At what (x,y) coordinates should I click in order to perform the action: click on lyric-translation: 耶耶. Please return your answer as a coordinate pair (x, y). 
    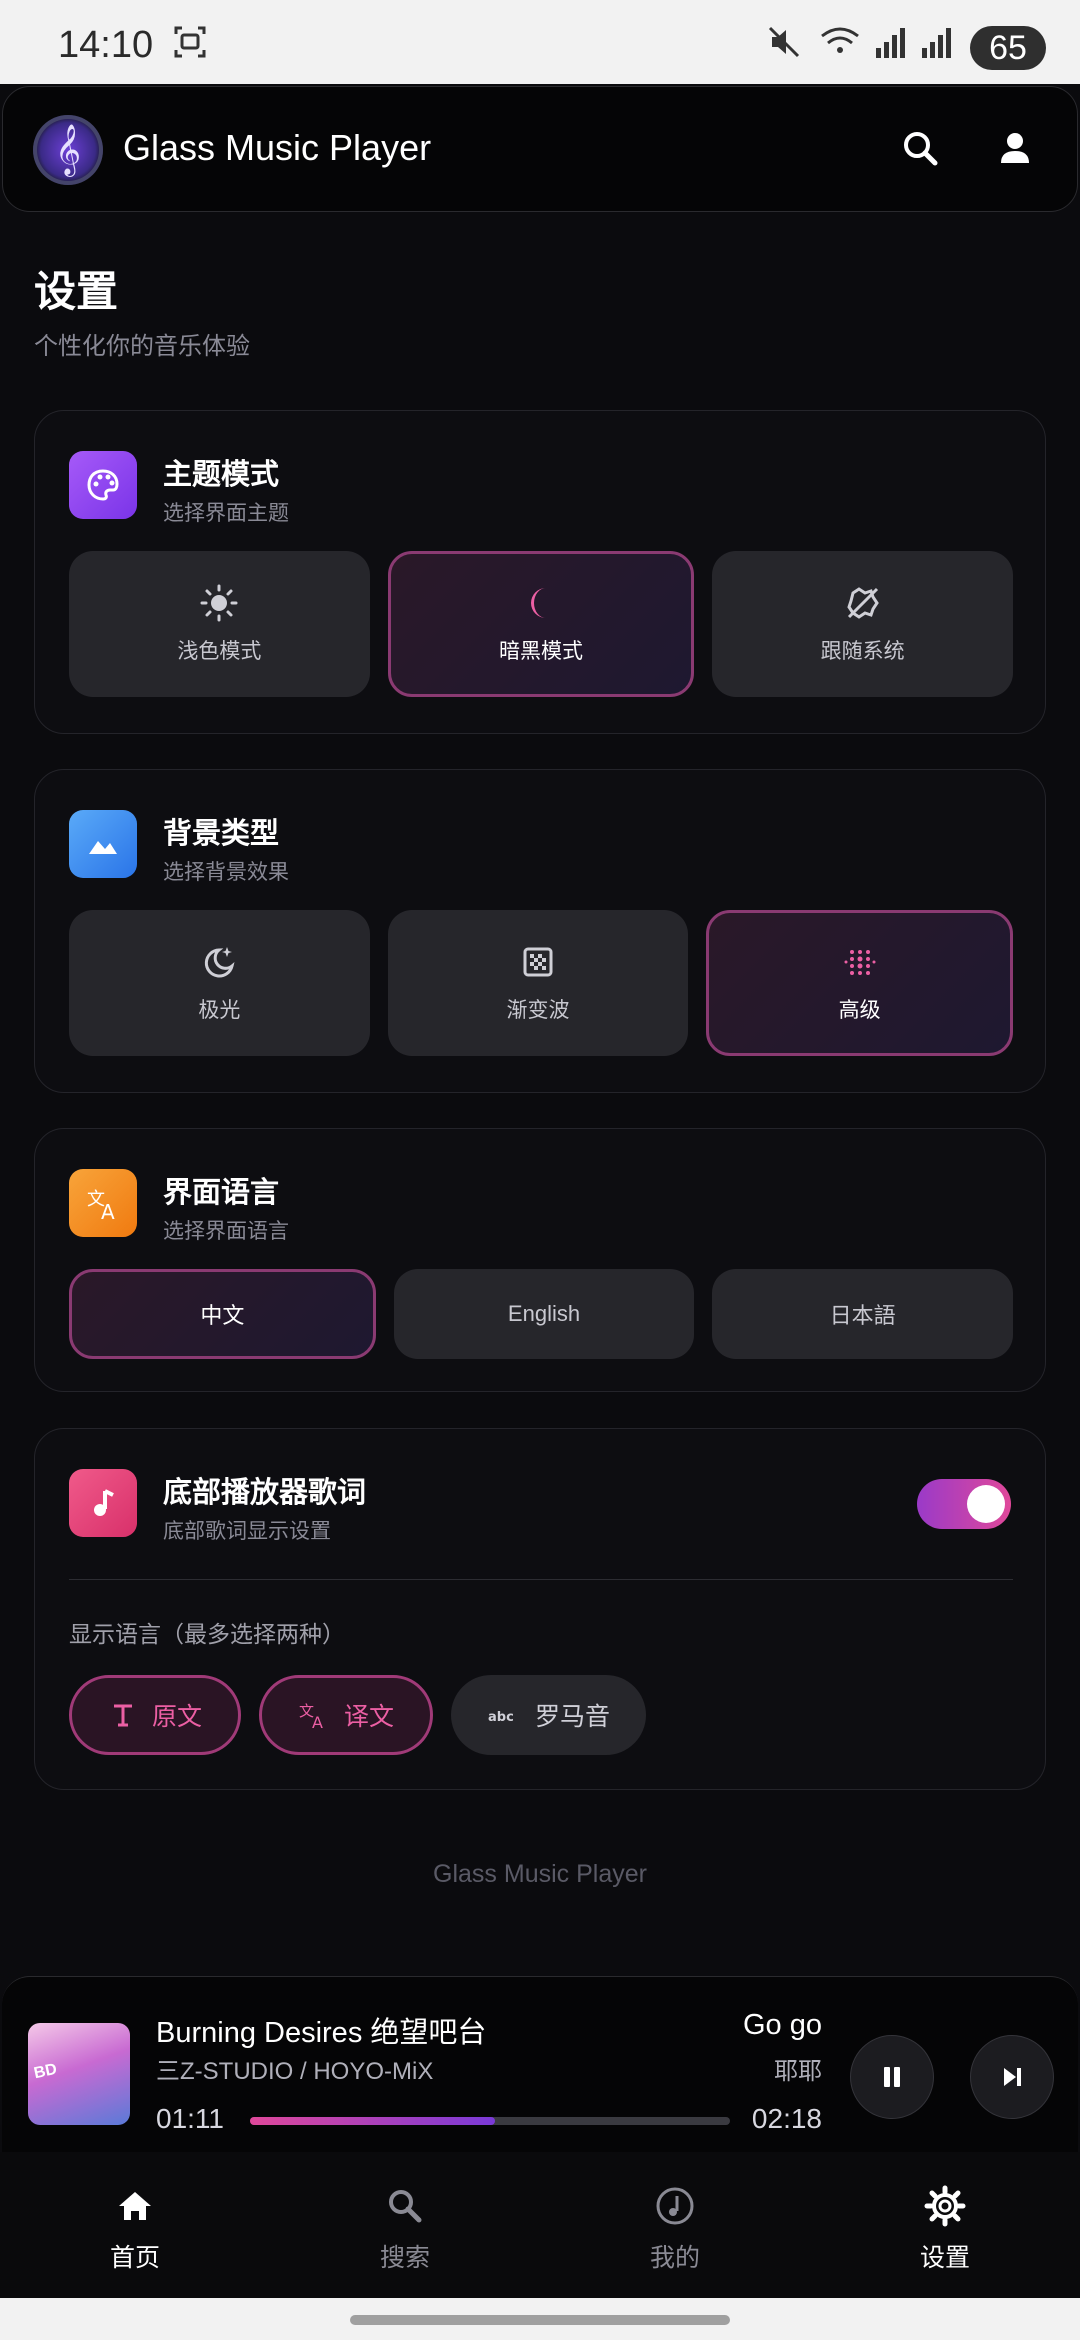
    Looking at the image, I should click on (798, 2071).